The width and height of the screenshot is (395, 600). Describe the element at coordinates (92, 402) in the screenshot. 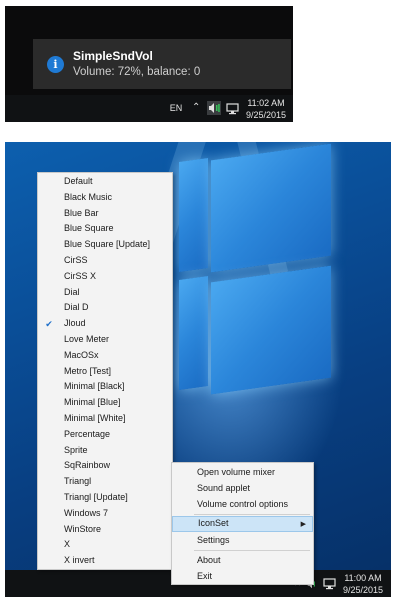

I see `iconset-menu-item-label: Minimal [Blue]` at that location.